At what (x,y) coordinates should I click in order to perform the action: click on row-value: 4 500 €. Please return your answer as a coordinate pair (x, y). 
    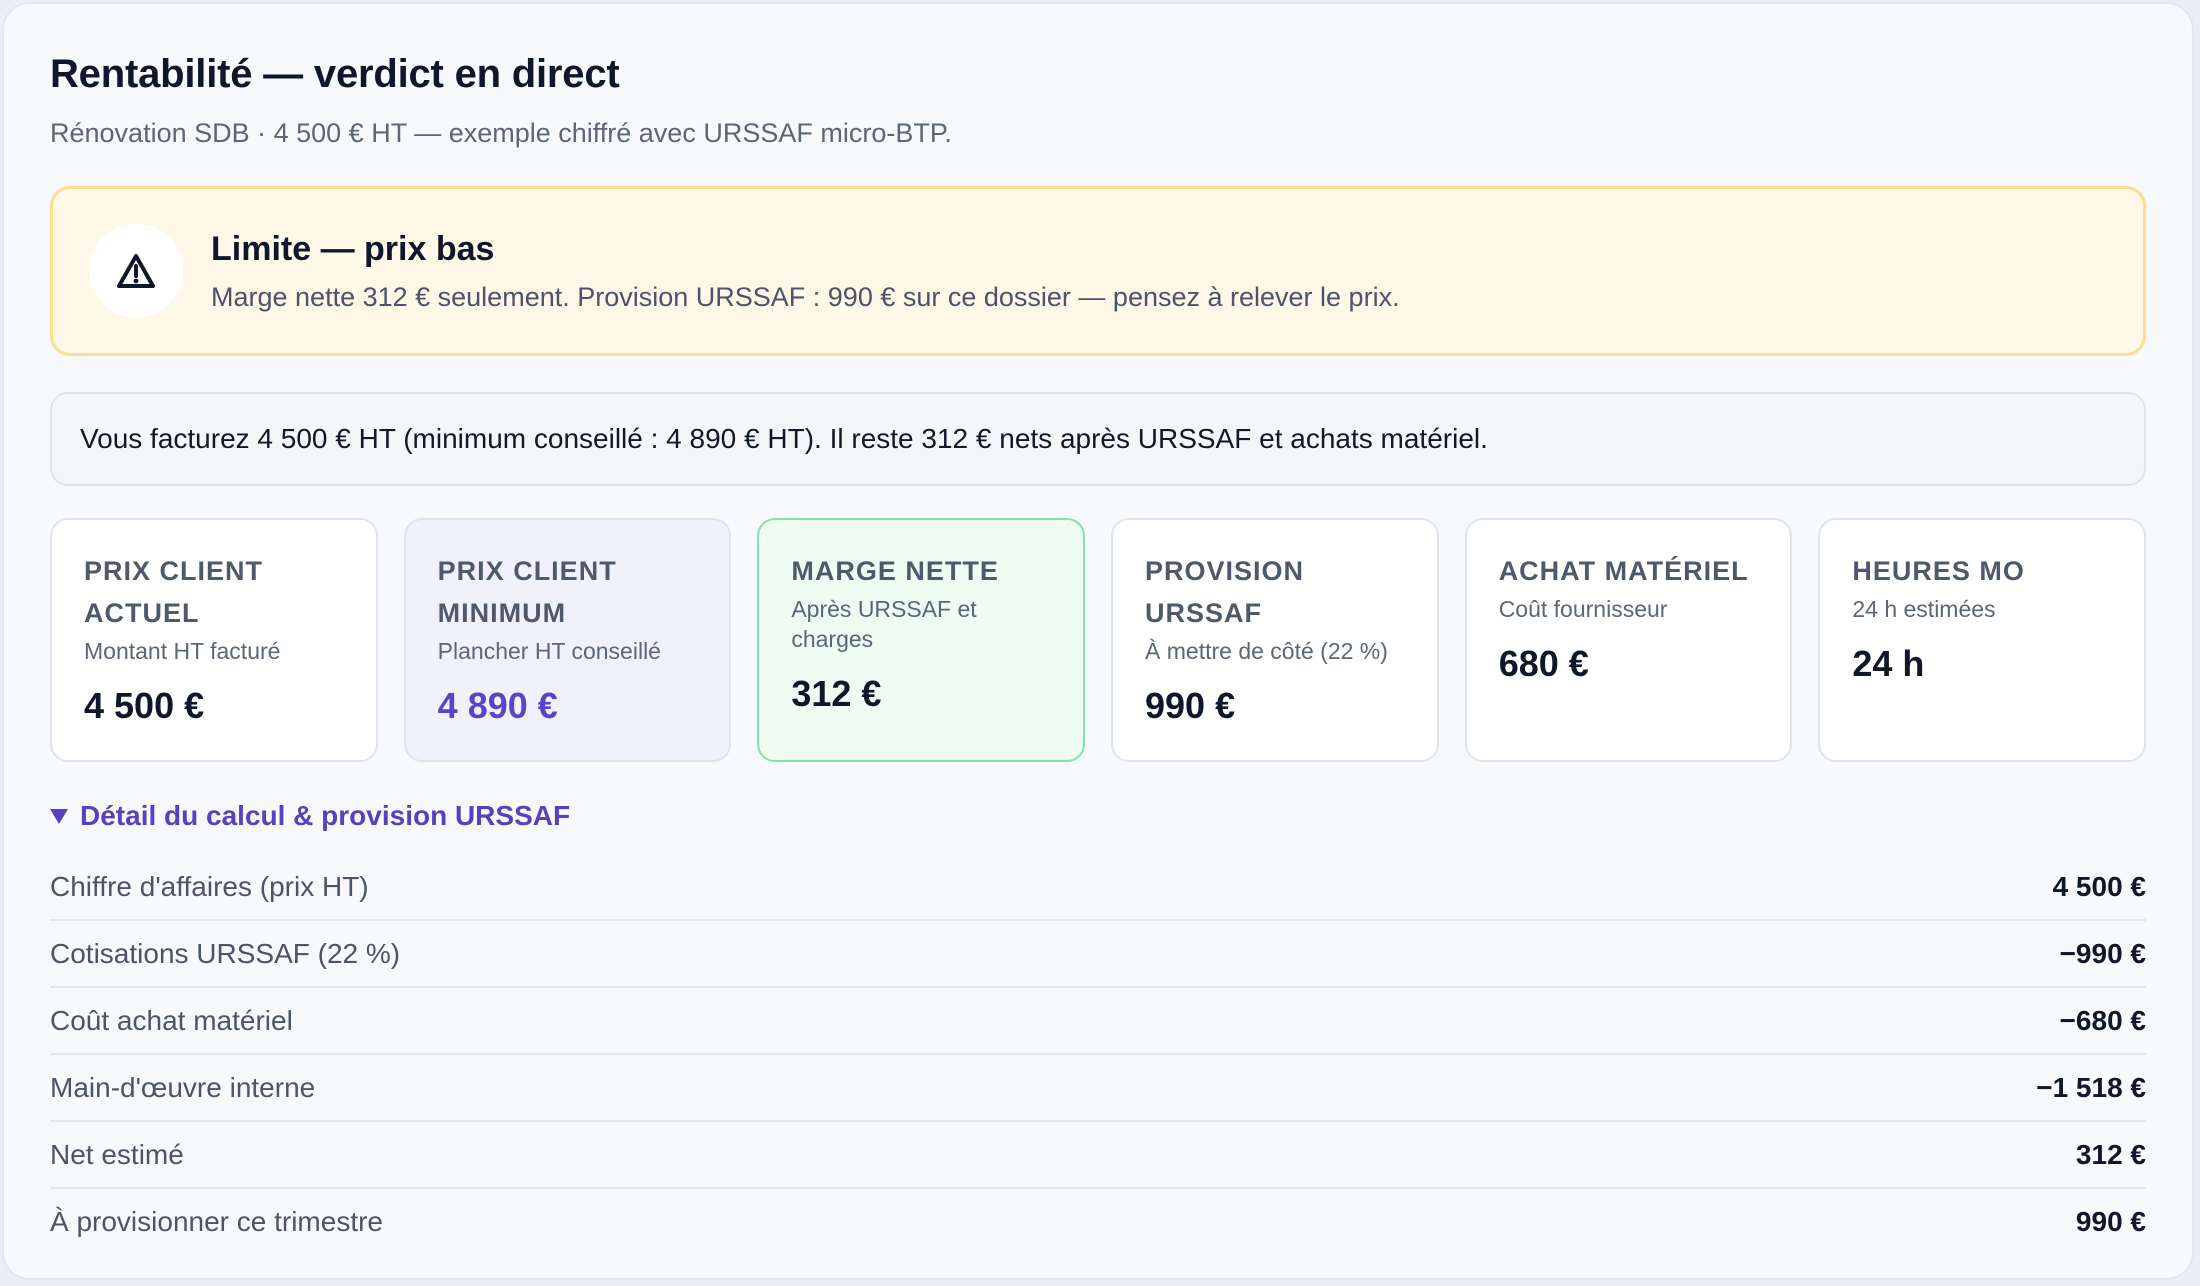
    Looking at the image, I should click on (2099, 886).